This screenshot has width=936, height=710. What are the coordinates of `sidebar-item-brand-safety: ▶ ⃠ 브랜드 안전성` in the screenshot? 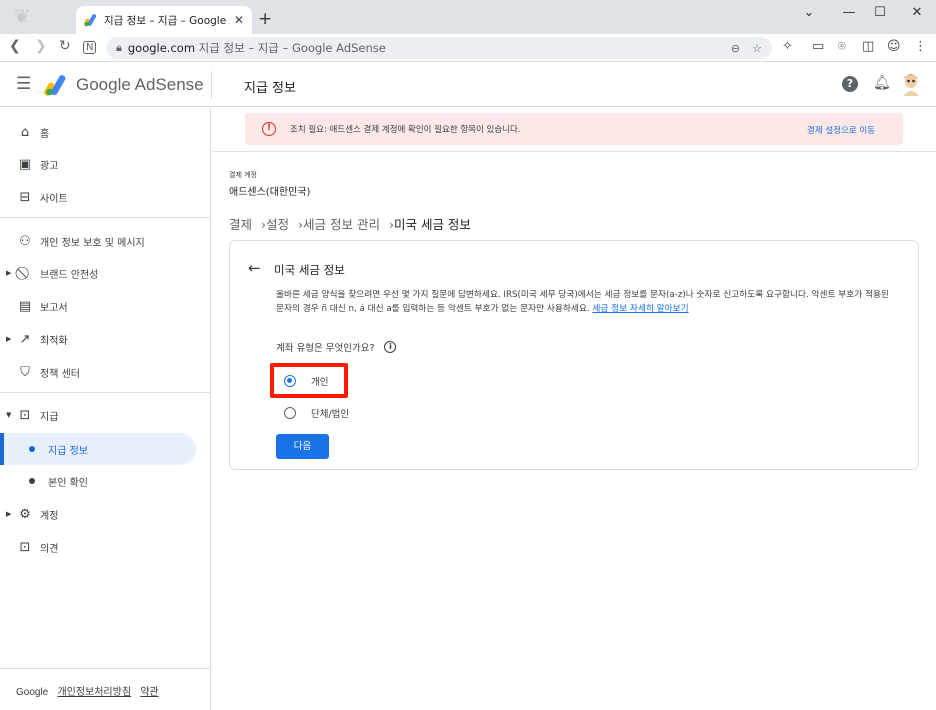 It's located at (98, 273).